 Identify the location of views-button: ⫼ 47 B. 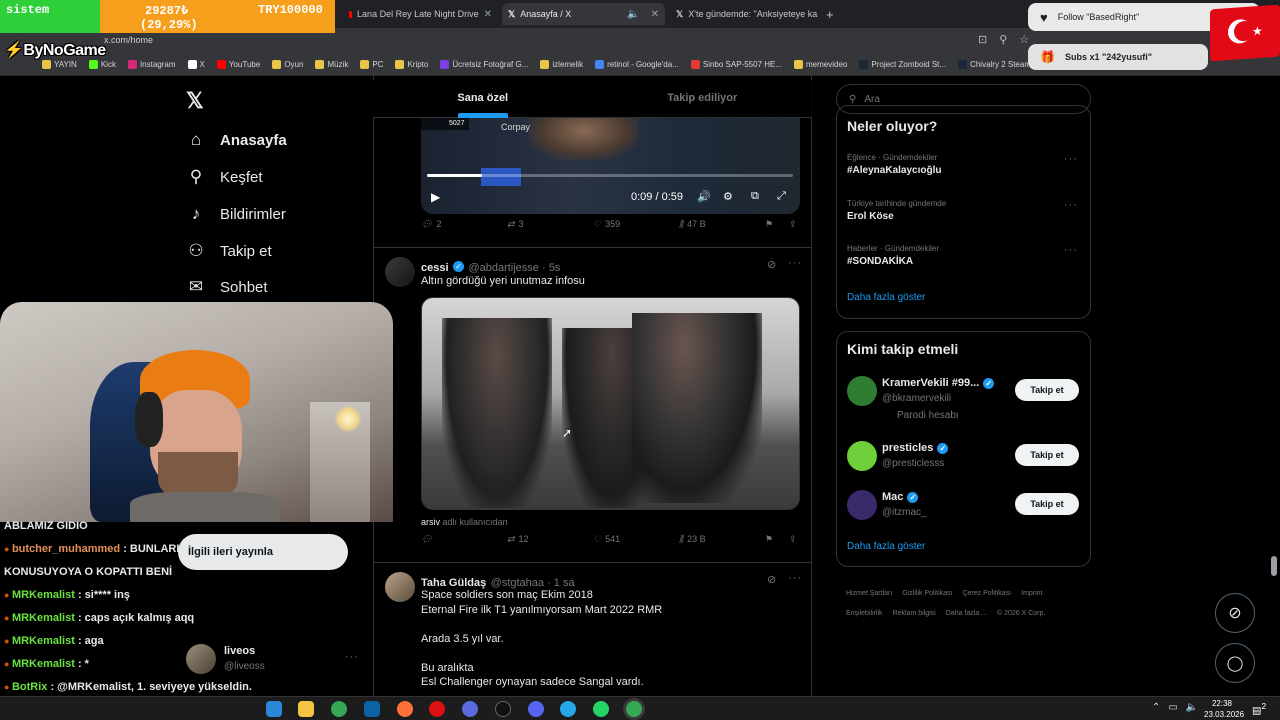
(692, 224).